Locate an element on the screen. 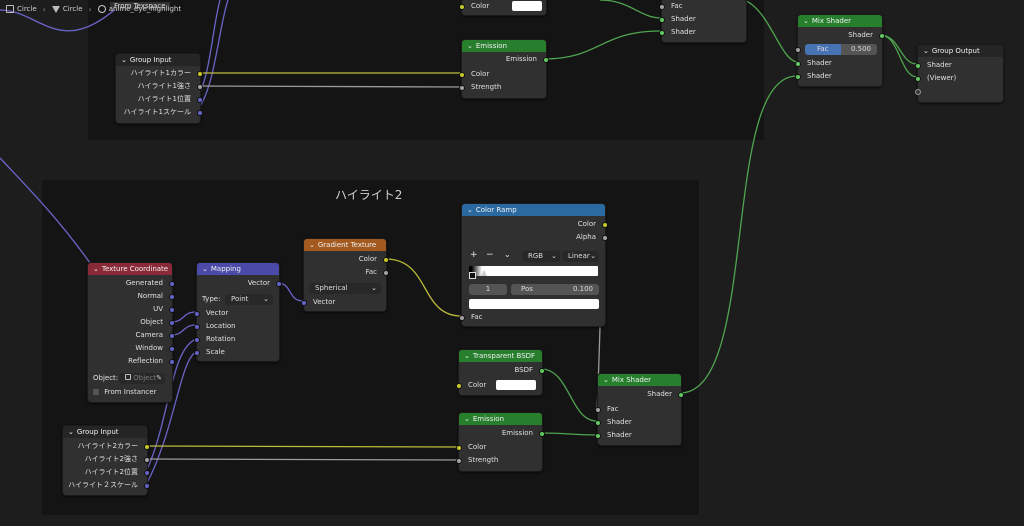 This screenshot has height=526, width=1024. empty-socket is located at coordinates (918, 91).